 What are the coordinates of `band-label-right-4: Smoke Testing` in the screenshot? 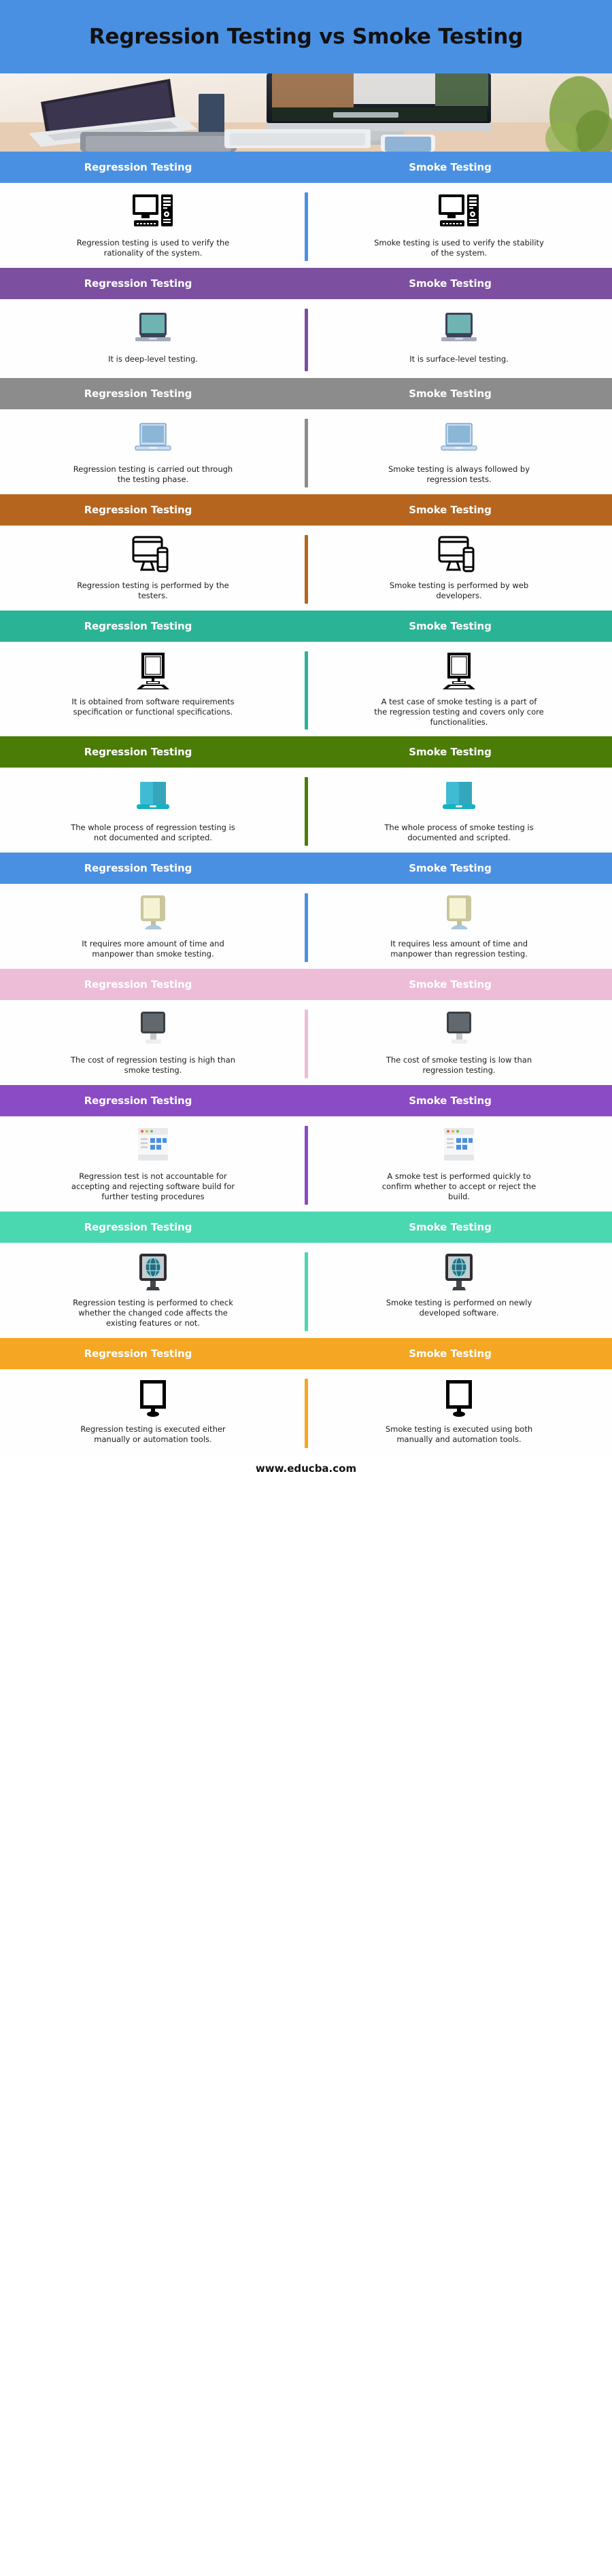 It's located at (451, 510).